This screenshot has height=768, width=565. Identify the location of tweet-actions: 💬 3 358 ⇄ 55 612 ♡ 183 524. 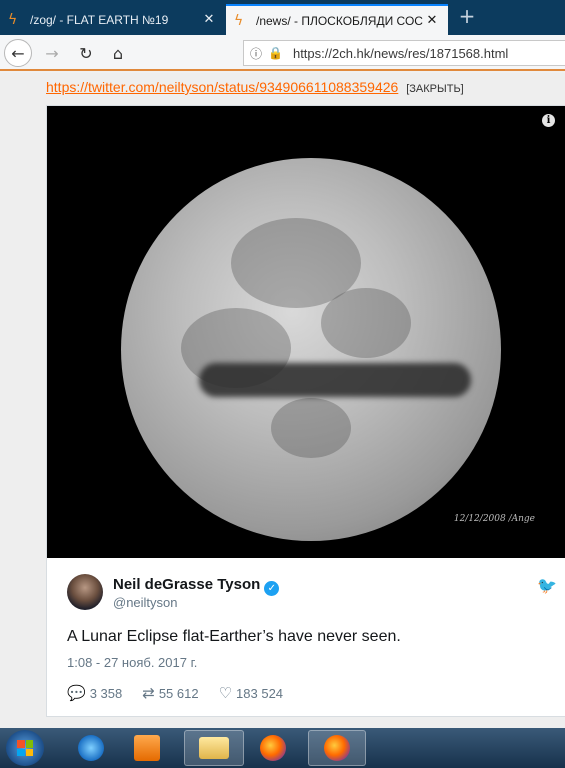
(185, 693).